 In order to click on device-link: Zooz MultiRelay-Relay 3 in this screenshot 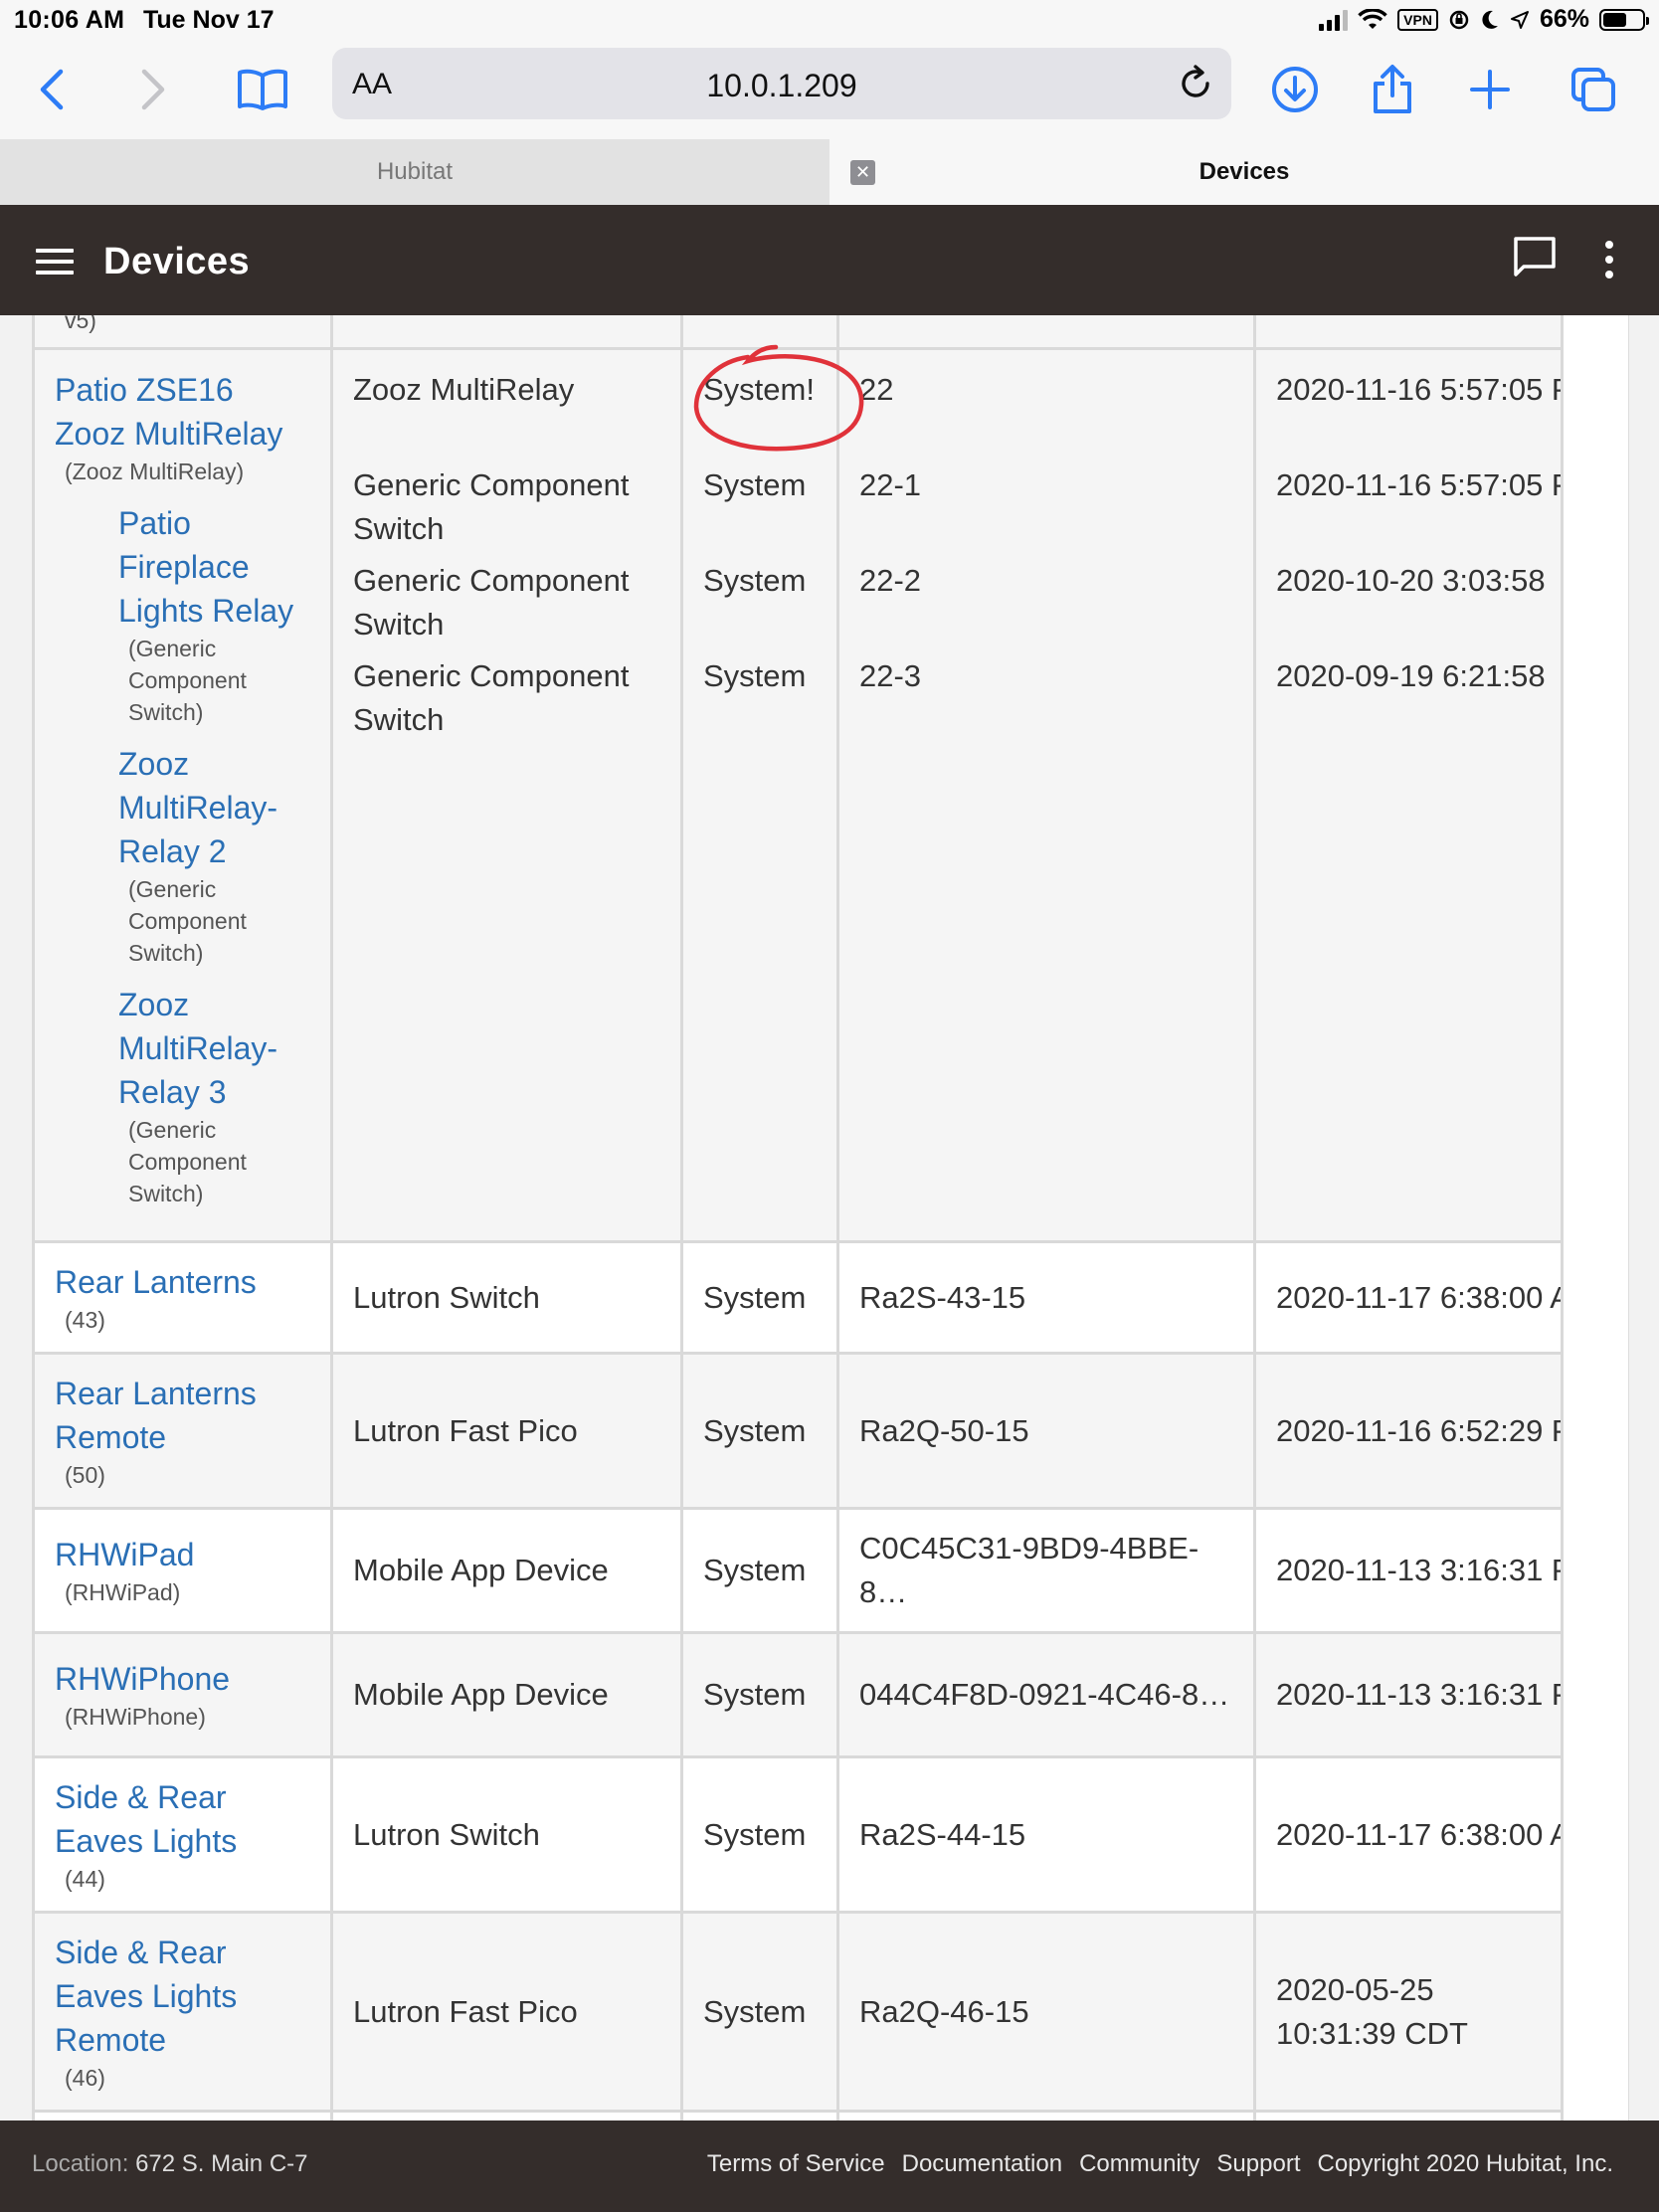, I will do `click(214, 1048)`.